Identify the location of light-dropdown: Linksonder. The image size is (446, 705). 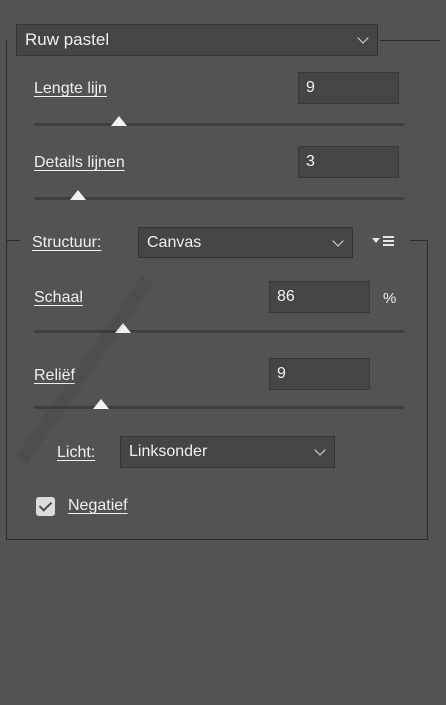
(227, 452).